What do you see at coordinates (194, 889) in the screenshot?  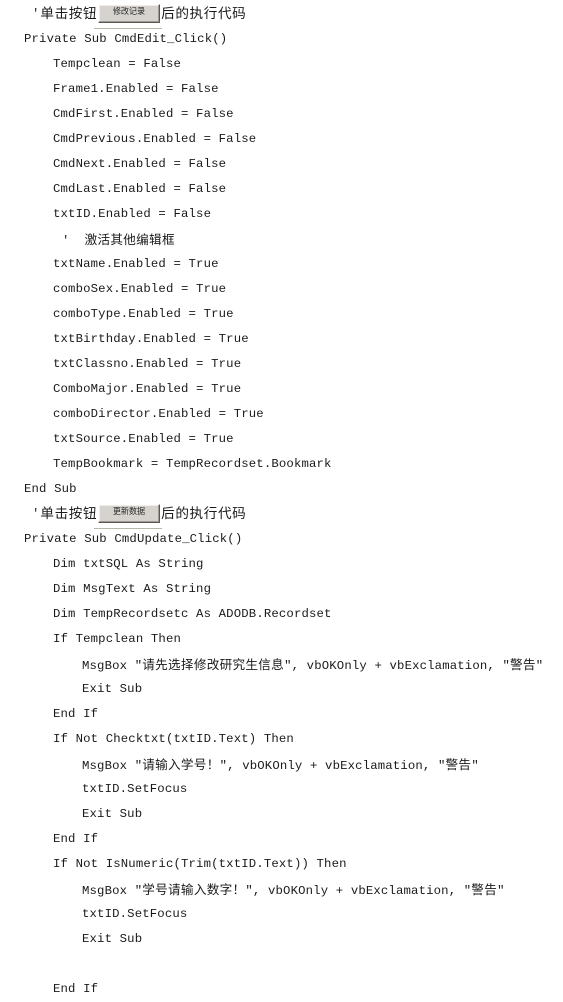 I see `msgbox-message: 学号请输入数字！` at bounding box center [194, 889].